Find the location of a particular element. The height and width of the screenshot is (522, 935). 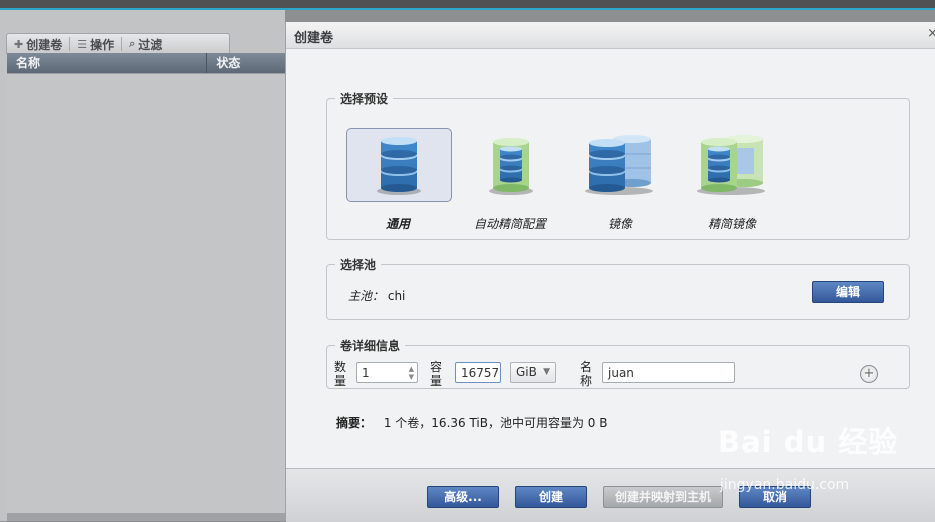

actions-button: ☰ 操作 is located at coordinates (96, 44).